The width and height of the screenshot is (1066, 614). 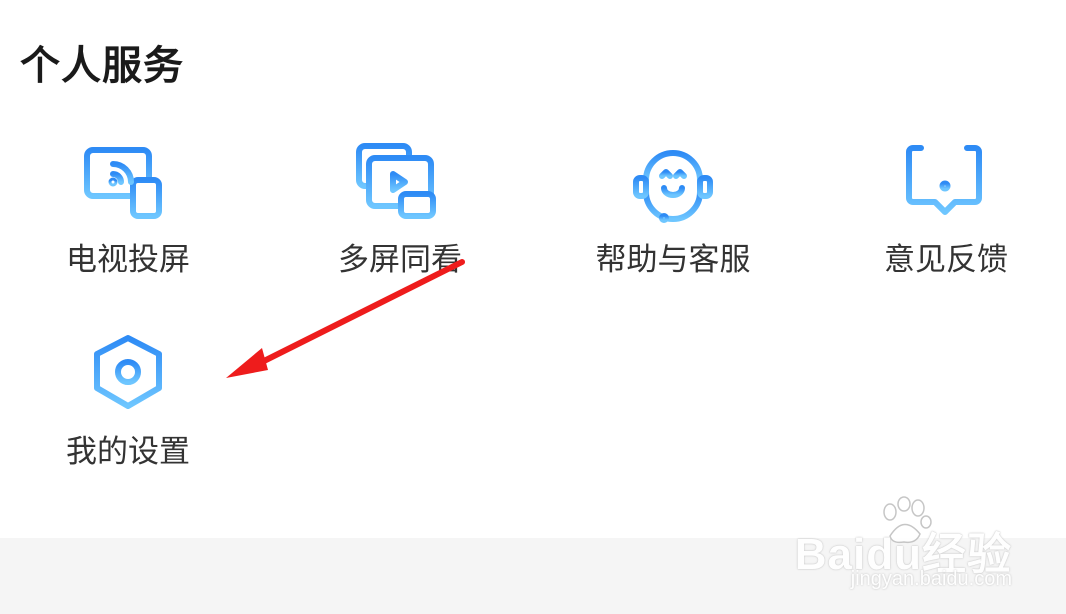 What do you see at coordinates (903, 547) in the screenshot?
I see `watermark: Baidu经验 jingyan.baidu.com` at bounding box center [903, 547].